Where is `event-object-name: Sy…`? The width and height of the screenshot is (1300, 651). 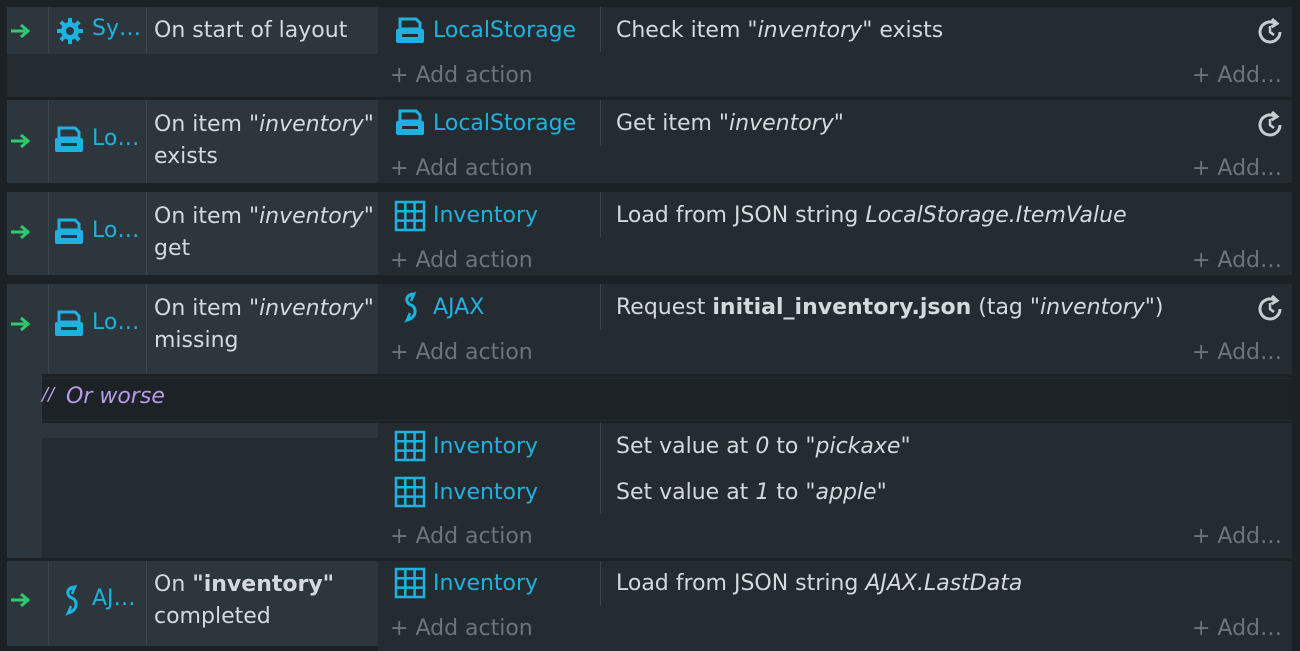 event-object-name: Sy… is located at coordinates (116, 28).